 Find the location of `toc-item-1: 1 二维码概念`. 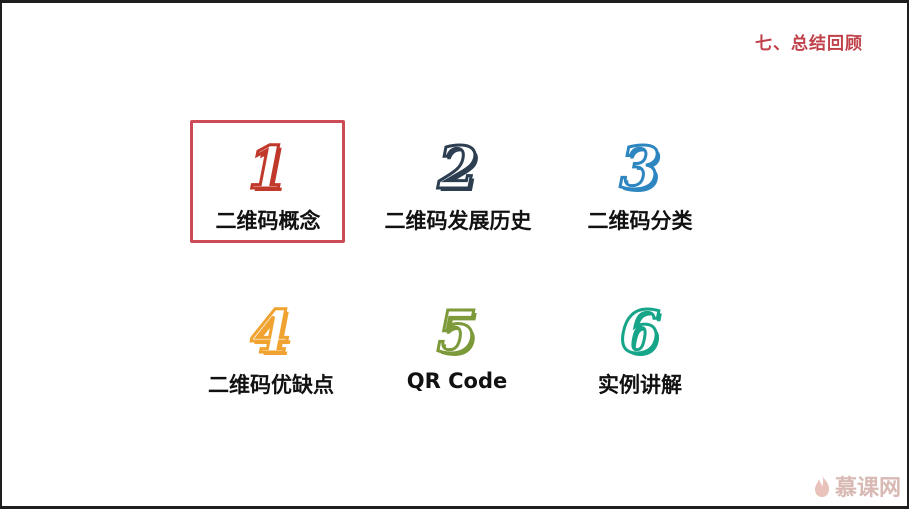

toc-item-1: 1 二维码概念 is located at coordinates (268, 184).